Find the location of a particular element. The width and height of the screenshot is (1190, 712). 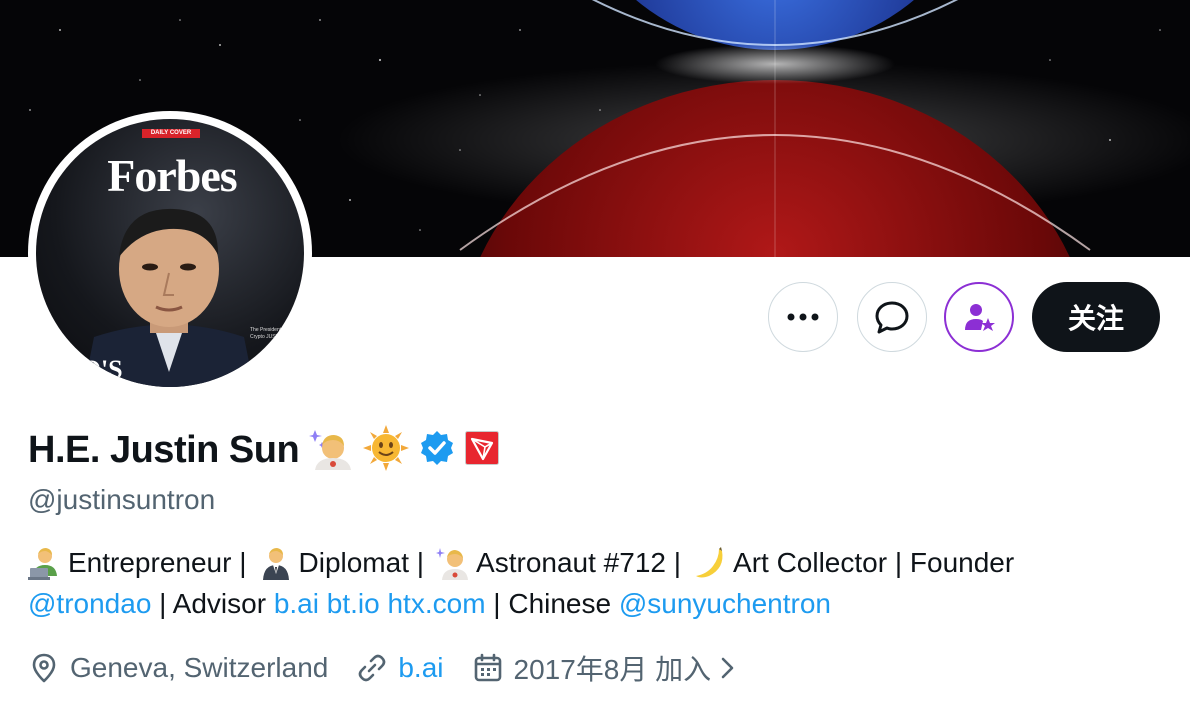

website-item: b.ai is located at coordinates (400, 668).